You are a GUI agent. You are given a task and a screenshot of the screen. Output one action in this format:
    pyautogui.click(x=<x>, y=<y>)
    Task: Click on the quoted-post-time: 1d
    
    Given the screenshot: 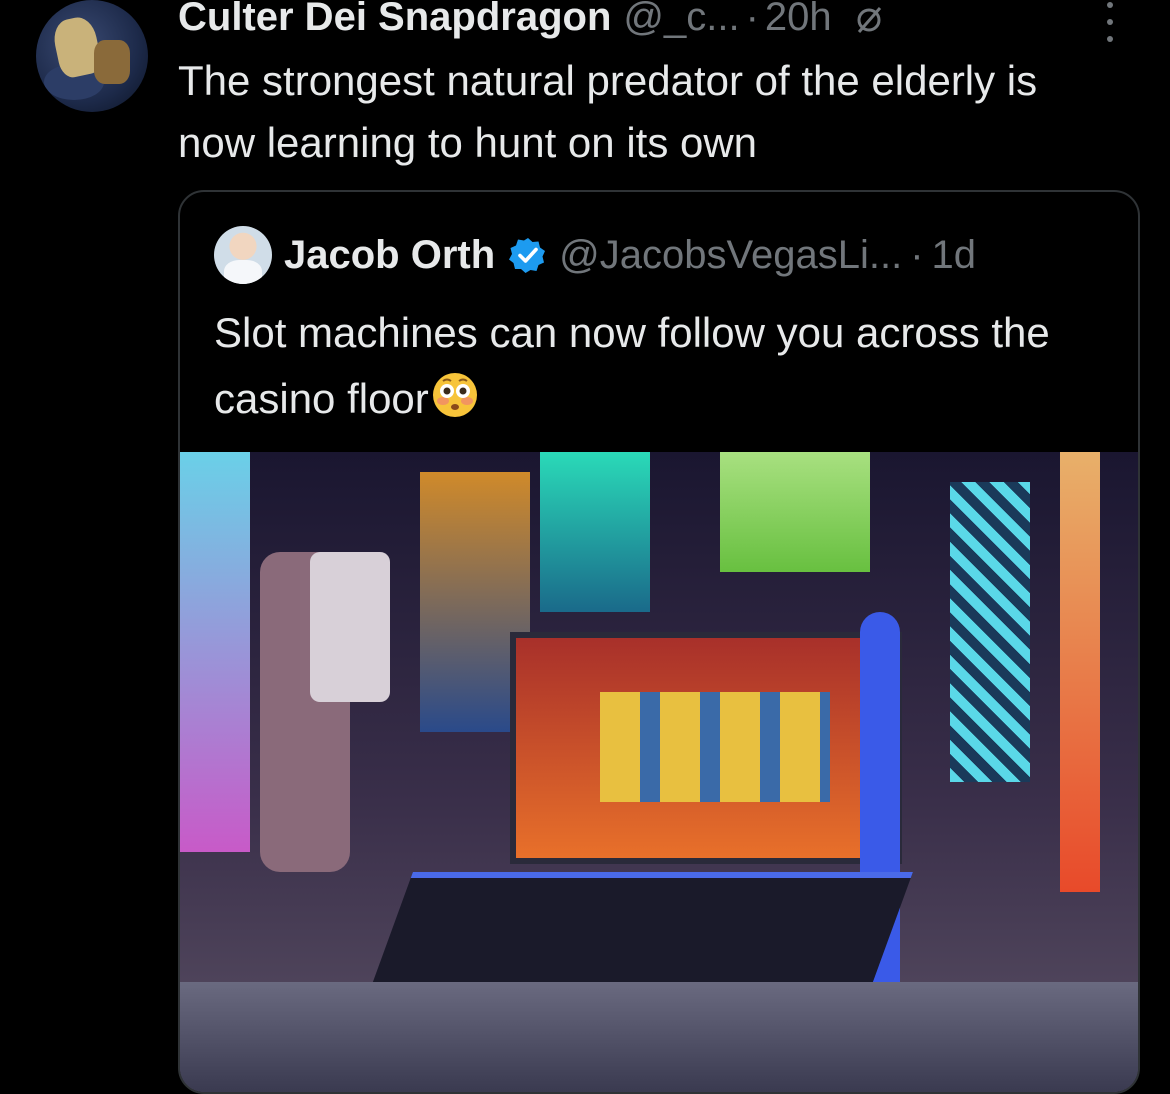 What is the action you would take?
    pyautogui.click(x=954, y=255)
    